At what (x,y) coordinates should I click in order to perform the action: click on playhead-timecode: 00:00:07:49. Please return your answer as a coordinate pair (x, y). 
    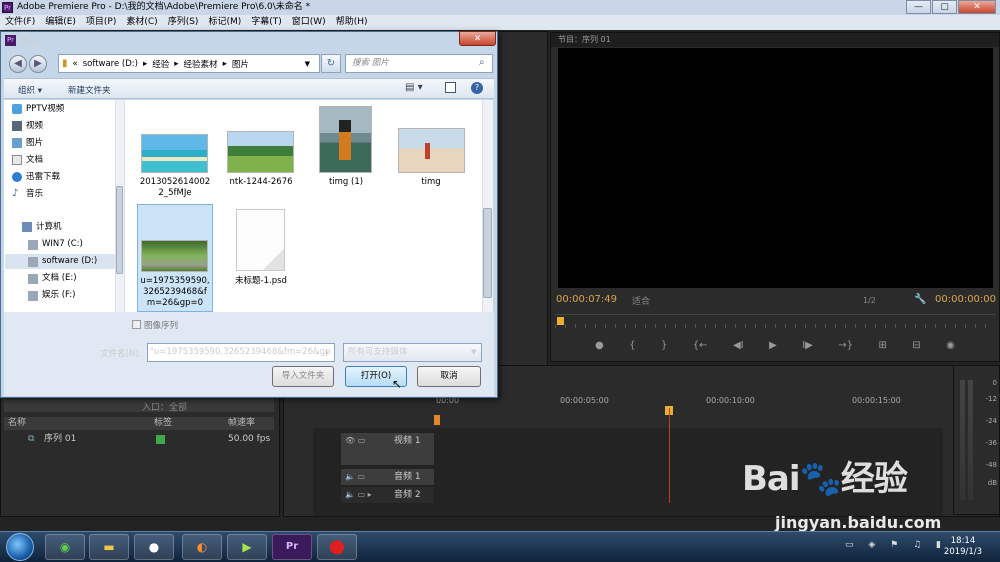
    Looking at the image, I should click on (586, 299).